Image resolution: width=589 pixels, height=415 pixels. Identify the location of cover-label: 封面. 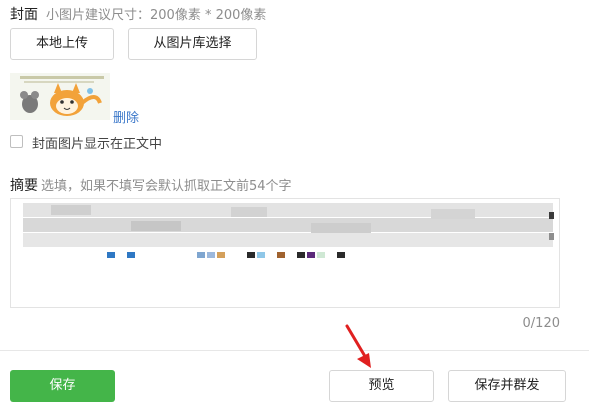
(24, 15).